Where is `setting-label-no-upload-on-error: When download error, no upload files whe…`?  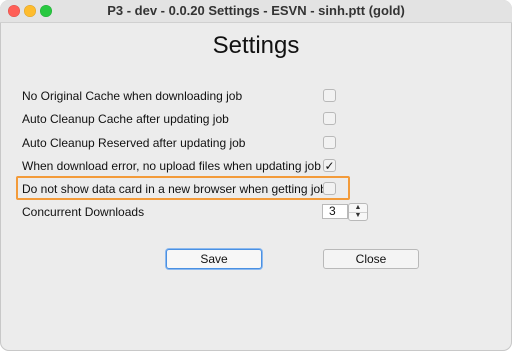 setting-label-no-upload-on-error: When download error, no upload files whe… is located at coordinates (171, 166).